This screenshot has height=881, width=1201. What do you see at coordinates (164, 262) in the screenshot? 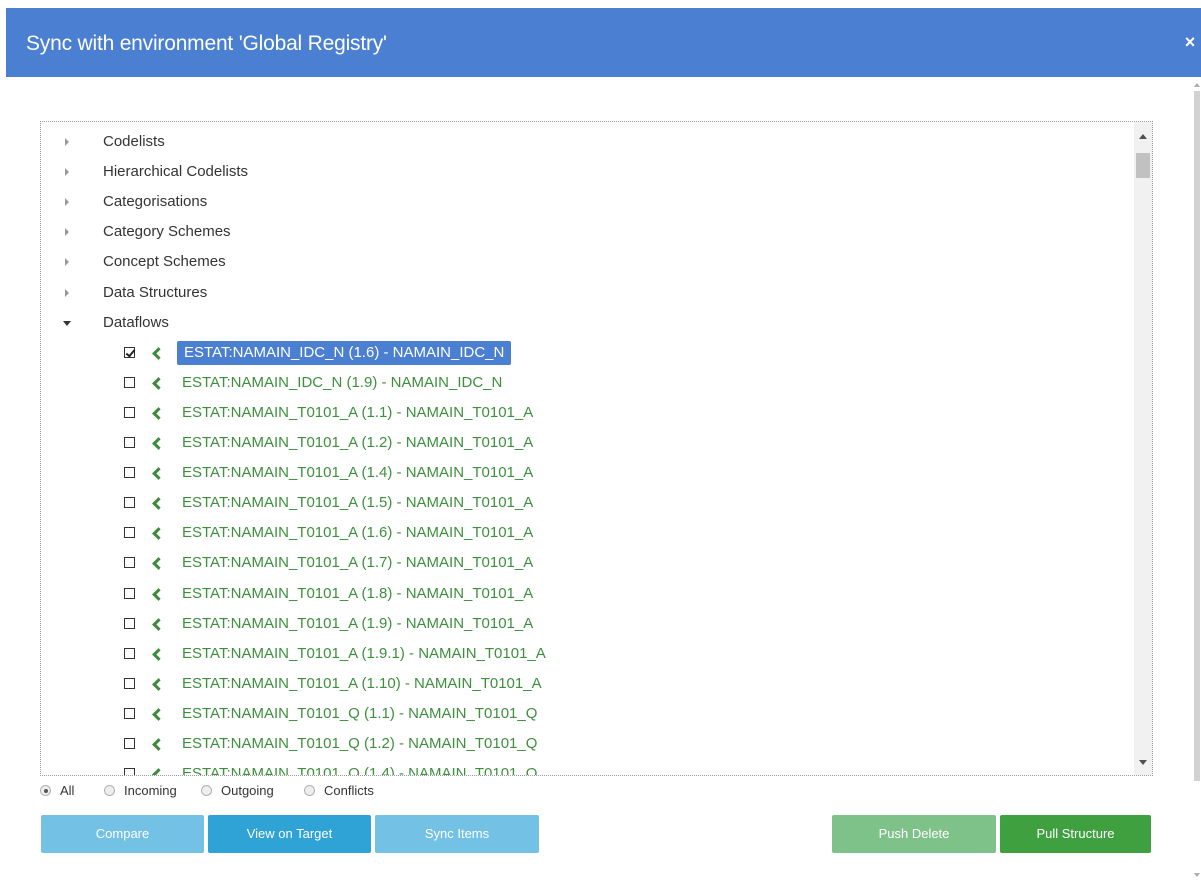
I see `tree-category-label: Concept Schemes` at bounding box center [164, 262].